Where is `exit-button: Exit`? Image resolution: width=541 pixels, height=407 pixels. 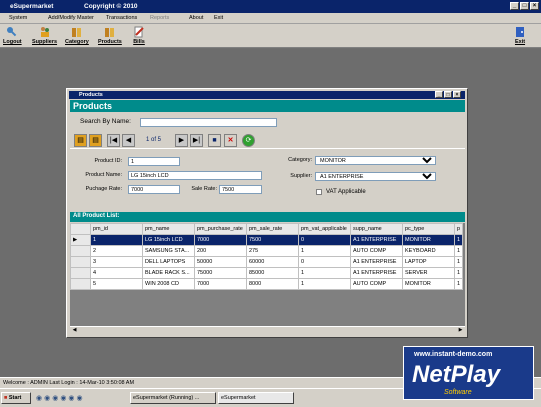
exit-button: Exit is located at coordinates (520, 35).